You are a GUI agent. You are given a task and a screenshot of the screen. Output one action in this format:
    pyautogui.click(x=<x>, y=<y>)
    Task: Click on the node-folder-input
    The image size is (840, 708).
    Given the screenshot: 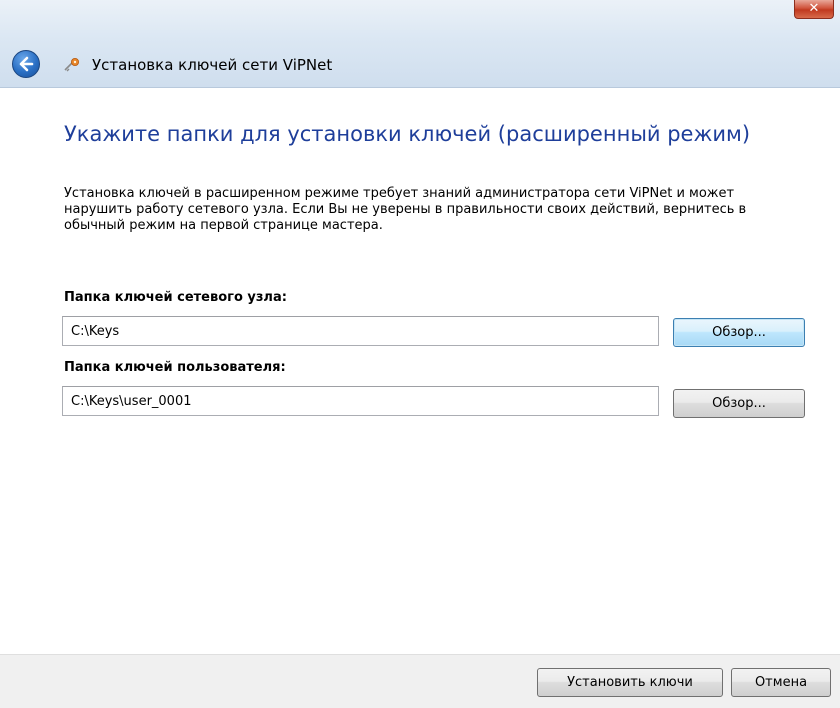 What is the action you would take?
    pyautogui.click(x=360, y=331)
    